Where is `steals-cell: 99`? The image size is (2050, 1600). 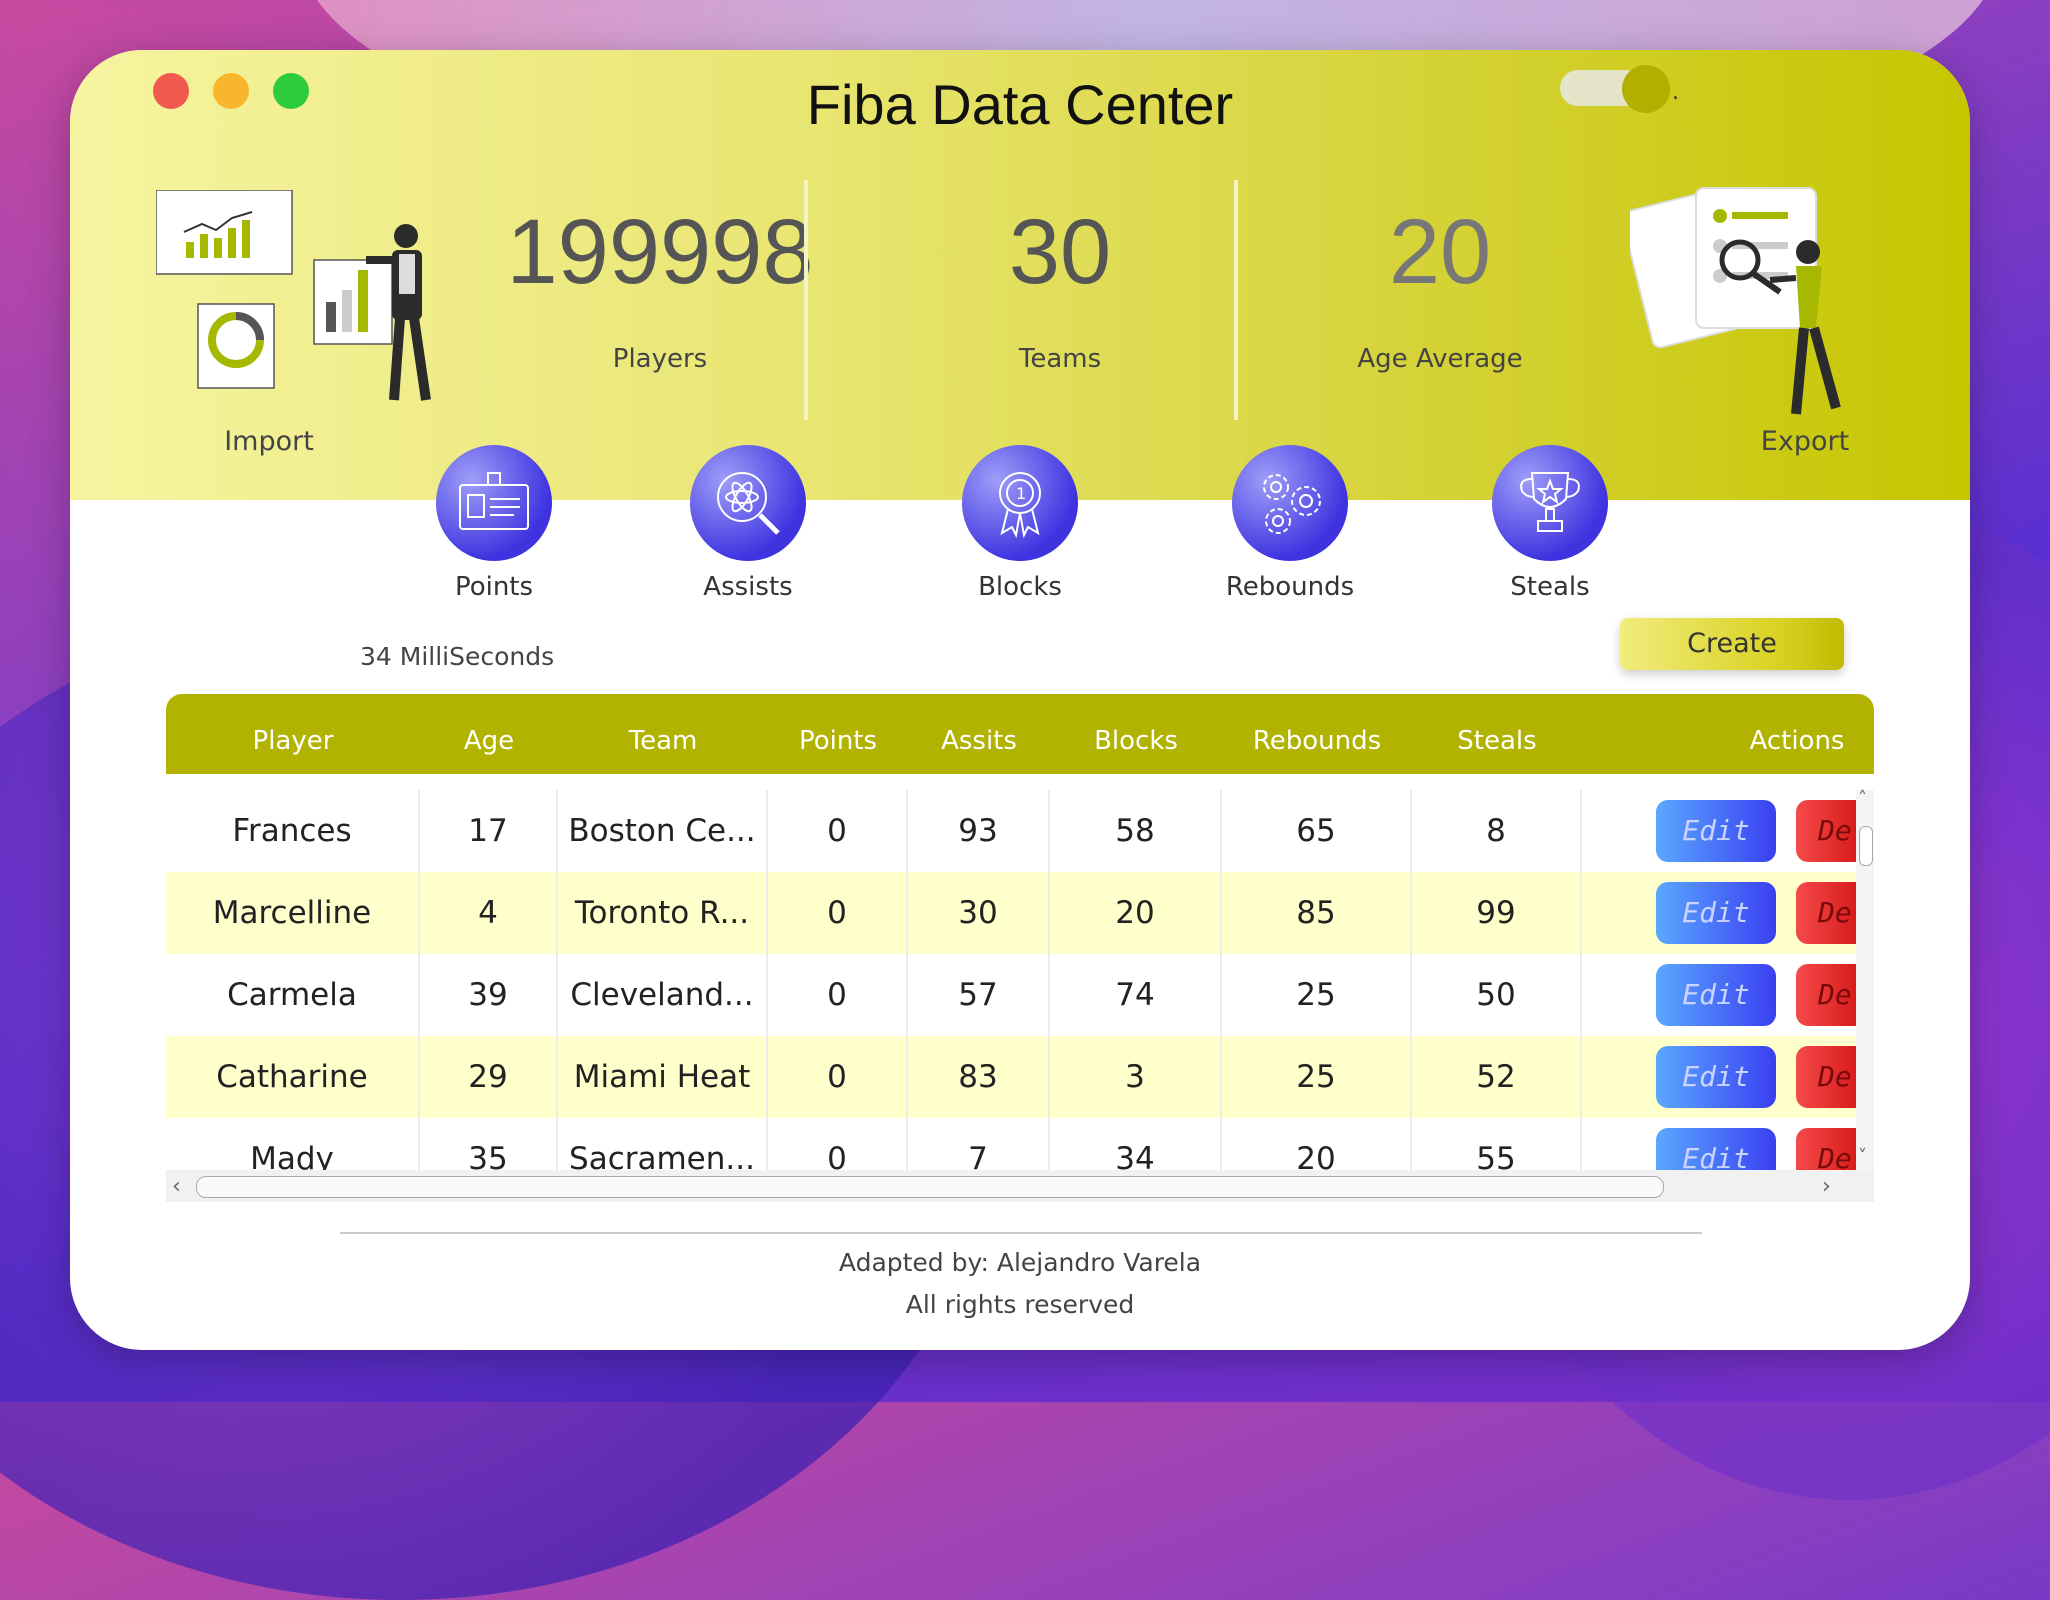 steals-cell: 99 is located at coordinates (1497, 913).